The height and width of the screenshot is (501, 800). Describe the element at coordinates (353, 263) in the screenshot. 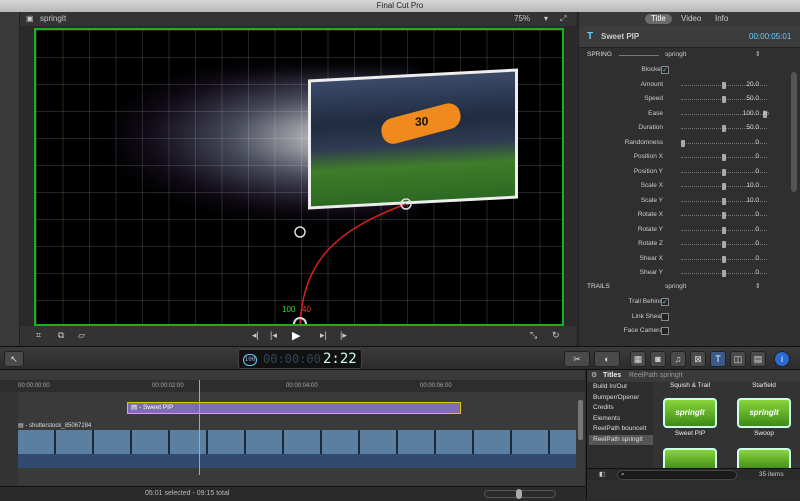

I see `motion-path` at that location.